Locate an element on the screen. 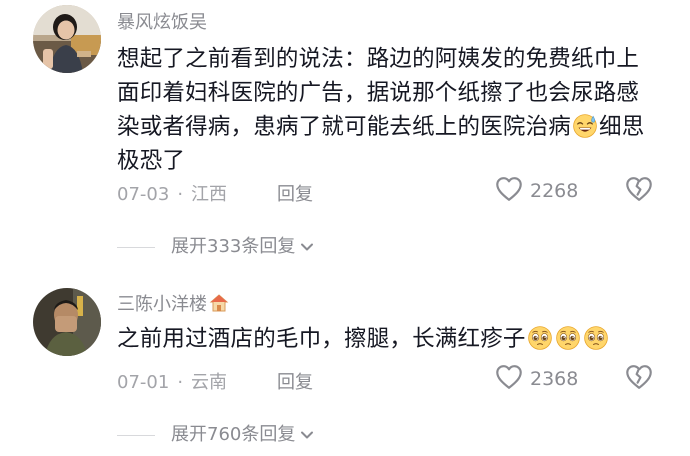 The height and width of the screenshot is (456, 690). like-button: 2268 is located at coordinates (536, 189).